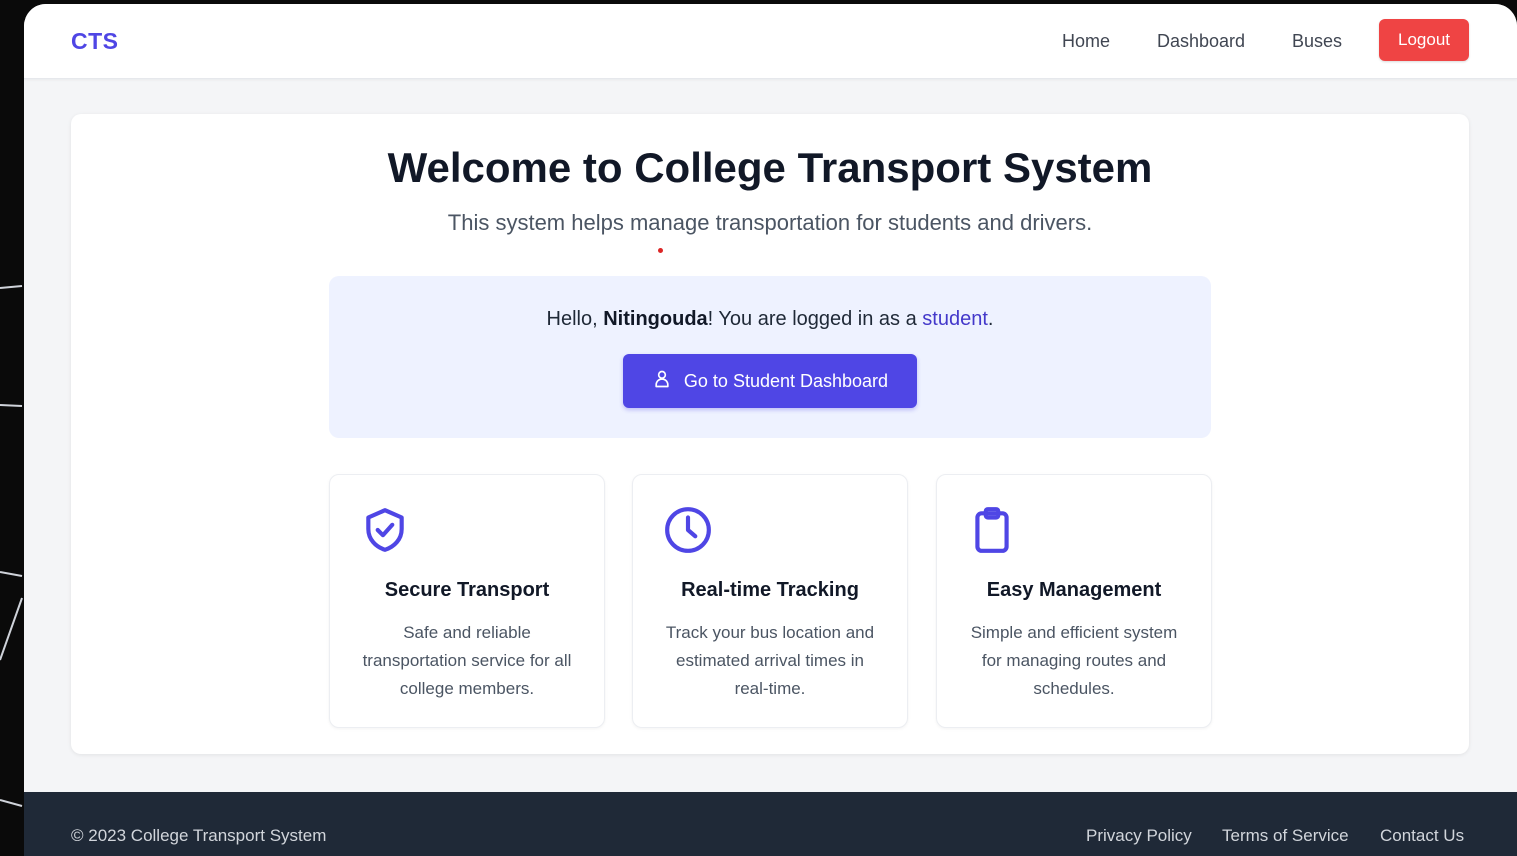 Image resolution: width=1517 pixels, height=856 pixels. Describe the element at coordinates (955, 319) in the screenshot. I see `user-role: student` at that location.